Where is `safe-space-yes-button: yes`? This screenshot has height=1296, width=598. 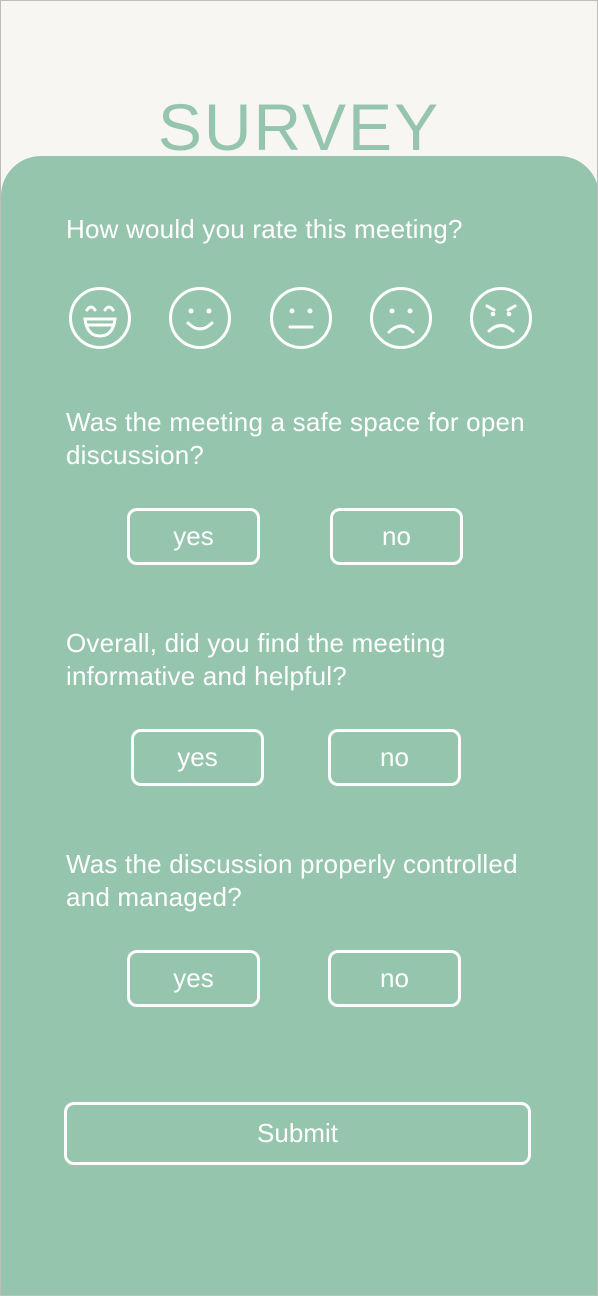
safe-space-yes-button: yes is located at coordinates (193, 536).